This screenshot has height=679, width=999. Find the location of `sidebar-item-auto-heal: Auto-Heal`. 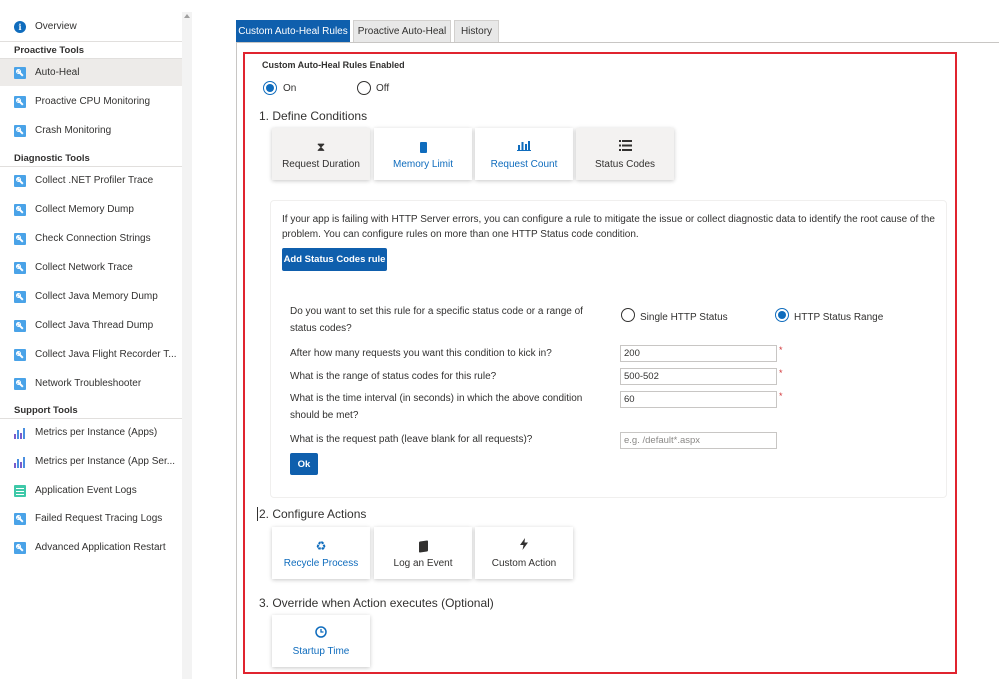

sidebar-item-auto-heal: Auto-Heal is located at coordinates (91, 72).